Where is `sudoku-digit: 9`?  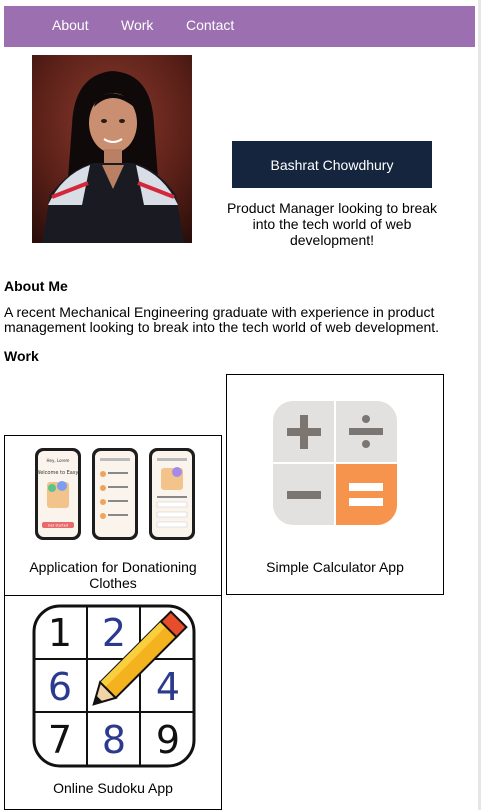 sudoku-digit: 9 is located at coordinates (168, 740).